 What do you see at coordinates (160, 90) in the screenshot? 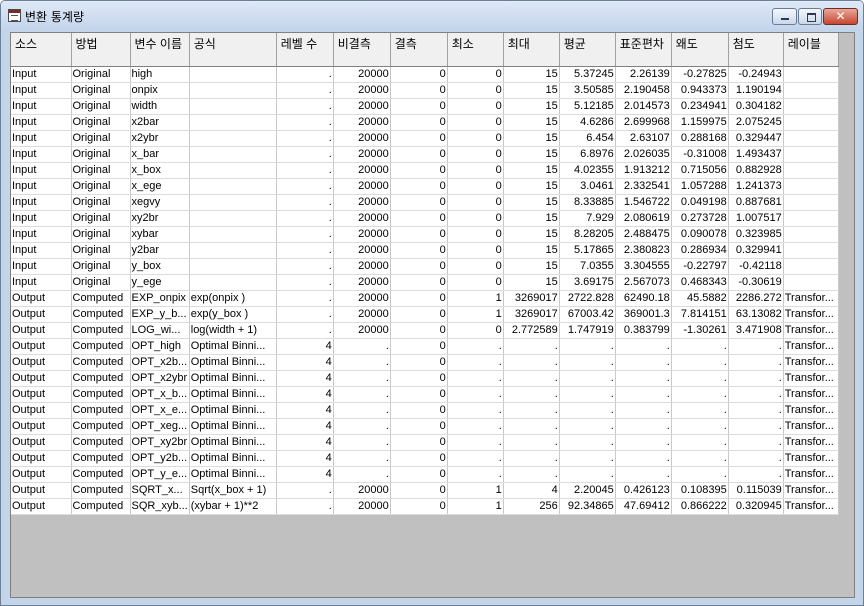
I see `cell-variable-name: onpix` at bounding box center [160, 90].